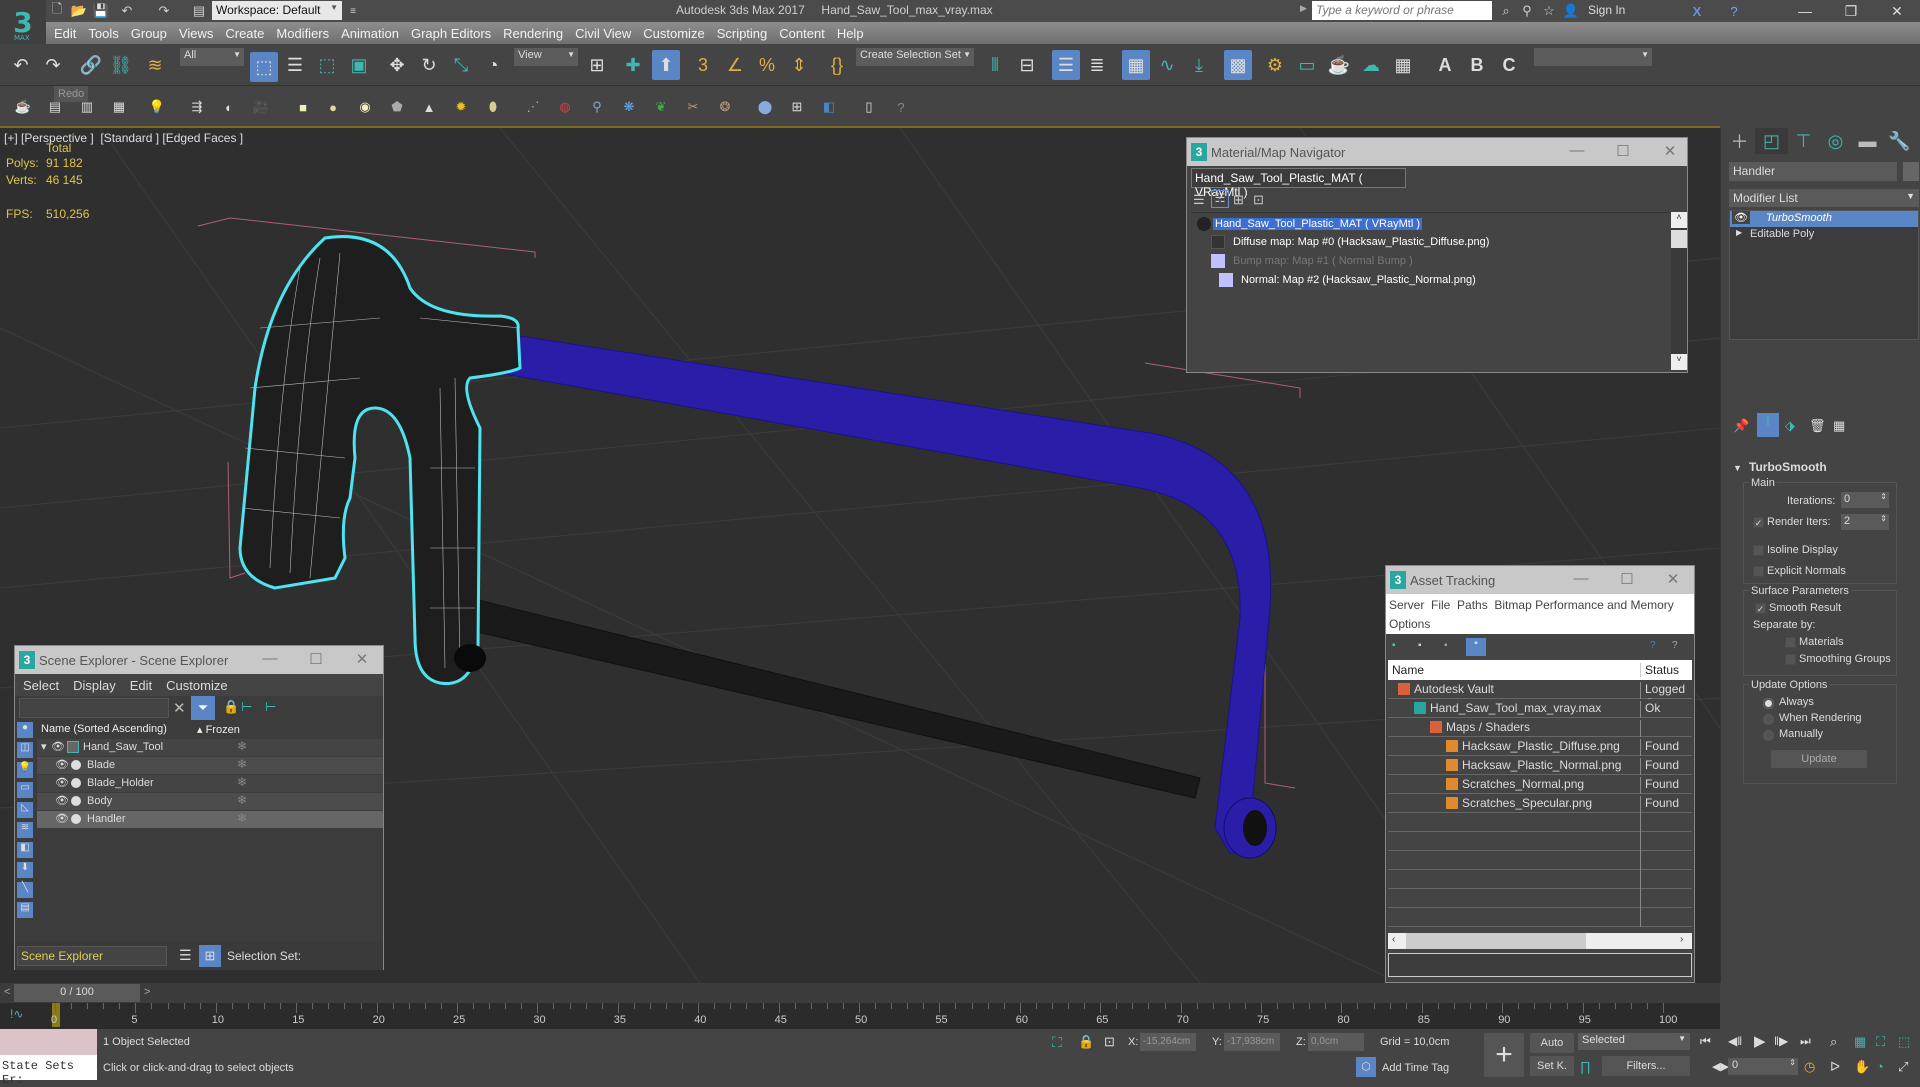  I want to click on restore-button: ❐, so click(1851, 11).